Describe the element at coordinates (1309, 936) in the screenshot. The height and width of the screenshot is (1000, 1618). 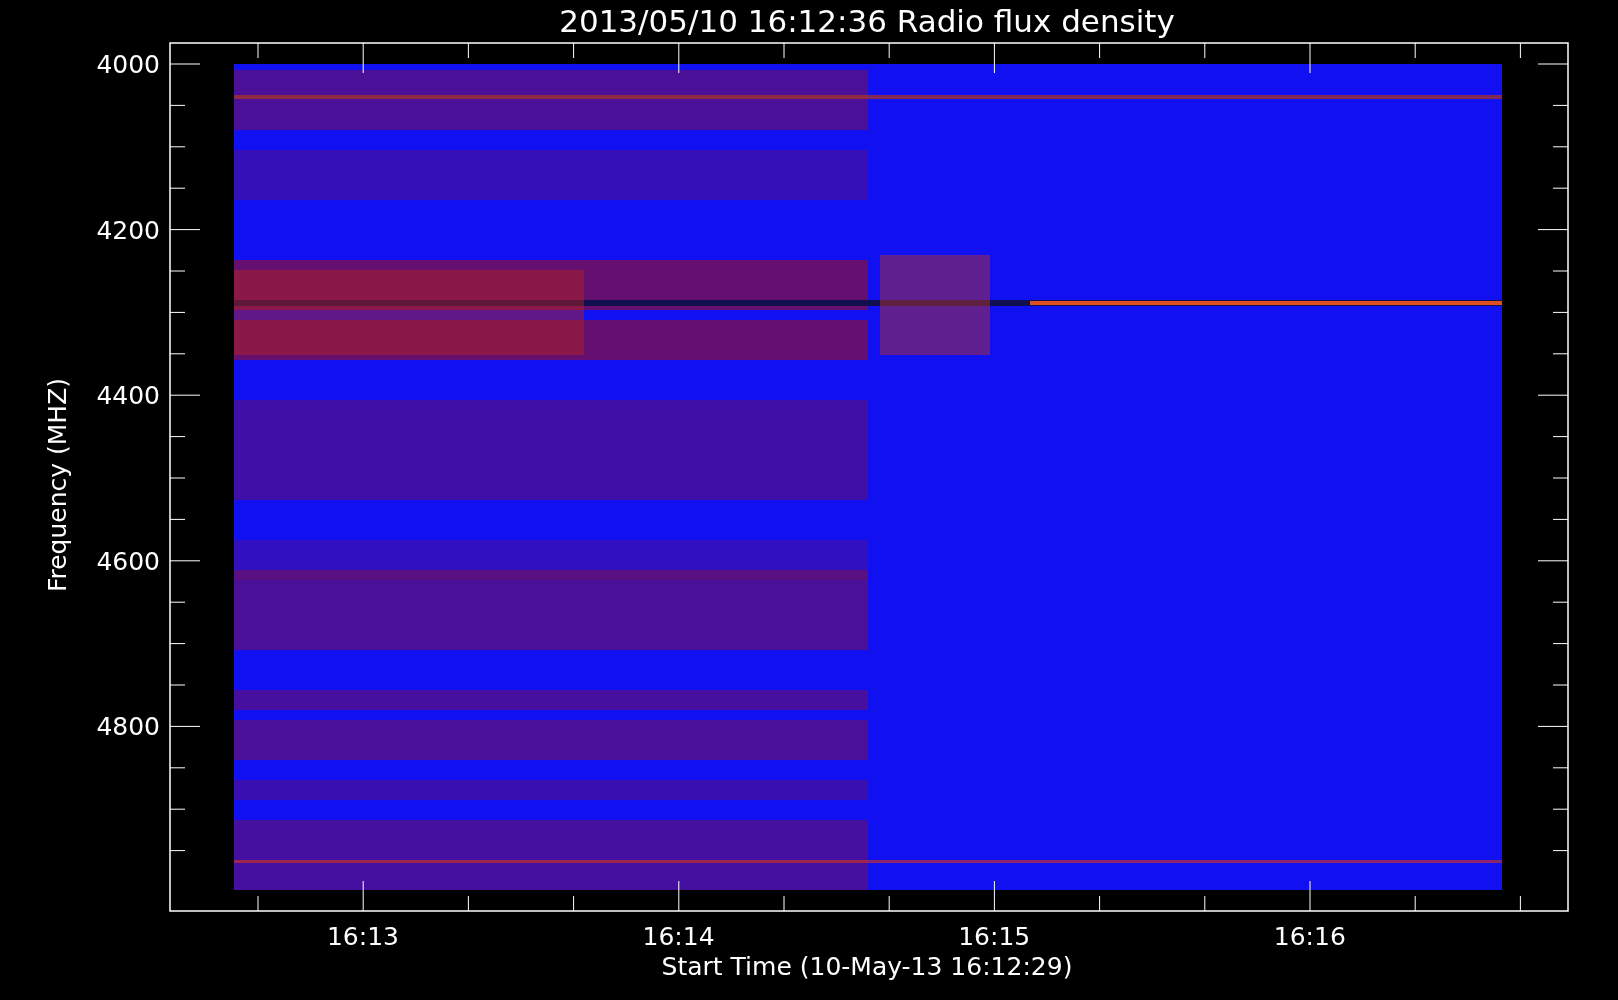
I see `x-tick-label: 16:16` at that location.